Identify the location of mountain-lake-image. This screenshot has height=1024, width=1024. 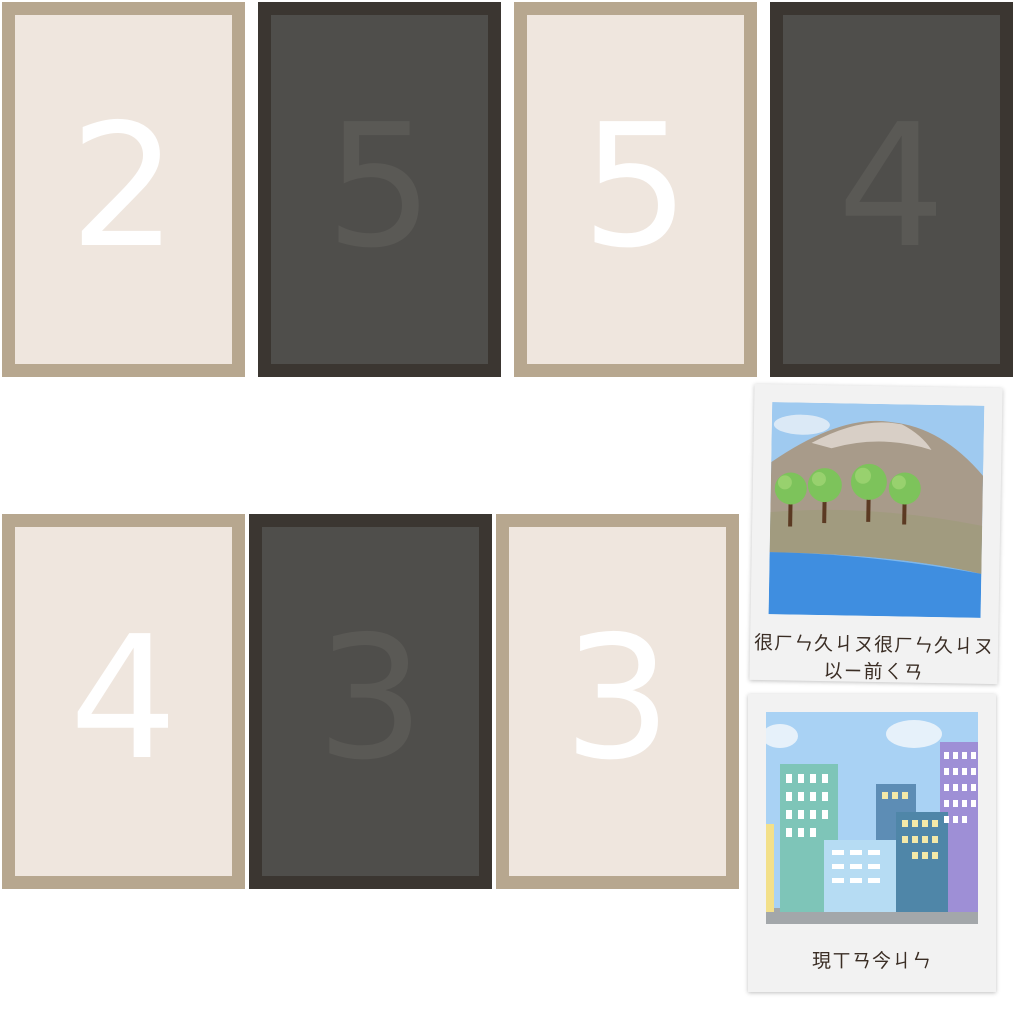
(876, 510).